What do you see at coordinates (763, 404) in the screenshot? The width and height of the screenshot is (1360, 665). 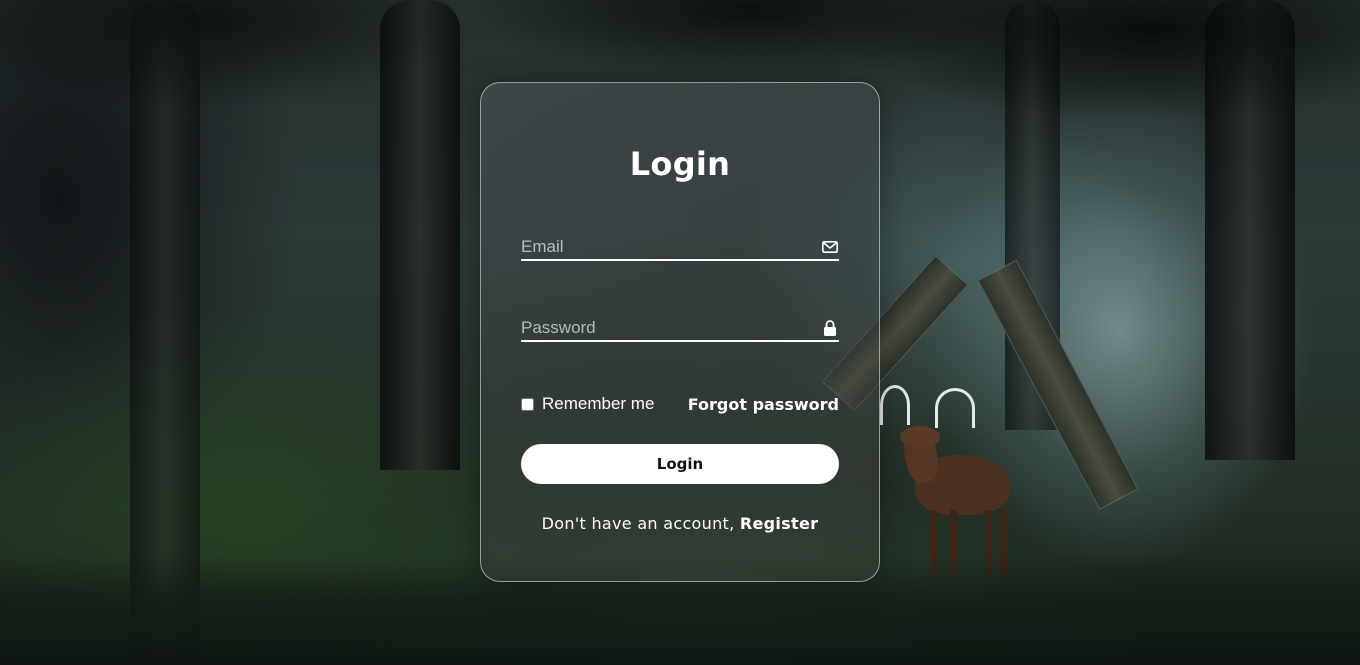 I see `forgot-password-link: Forgot password` at bounding box center [763, 404].